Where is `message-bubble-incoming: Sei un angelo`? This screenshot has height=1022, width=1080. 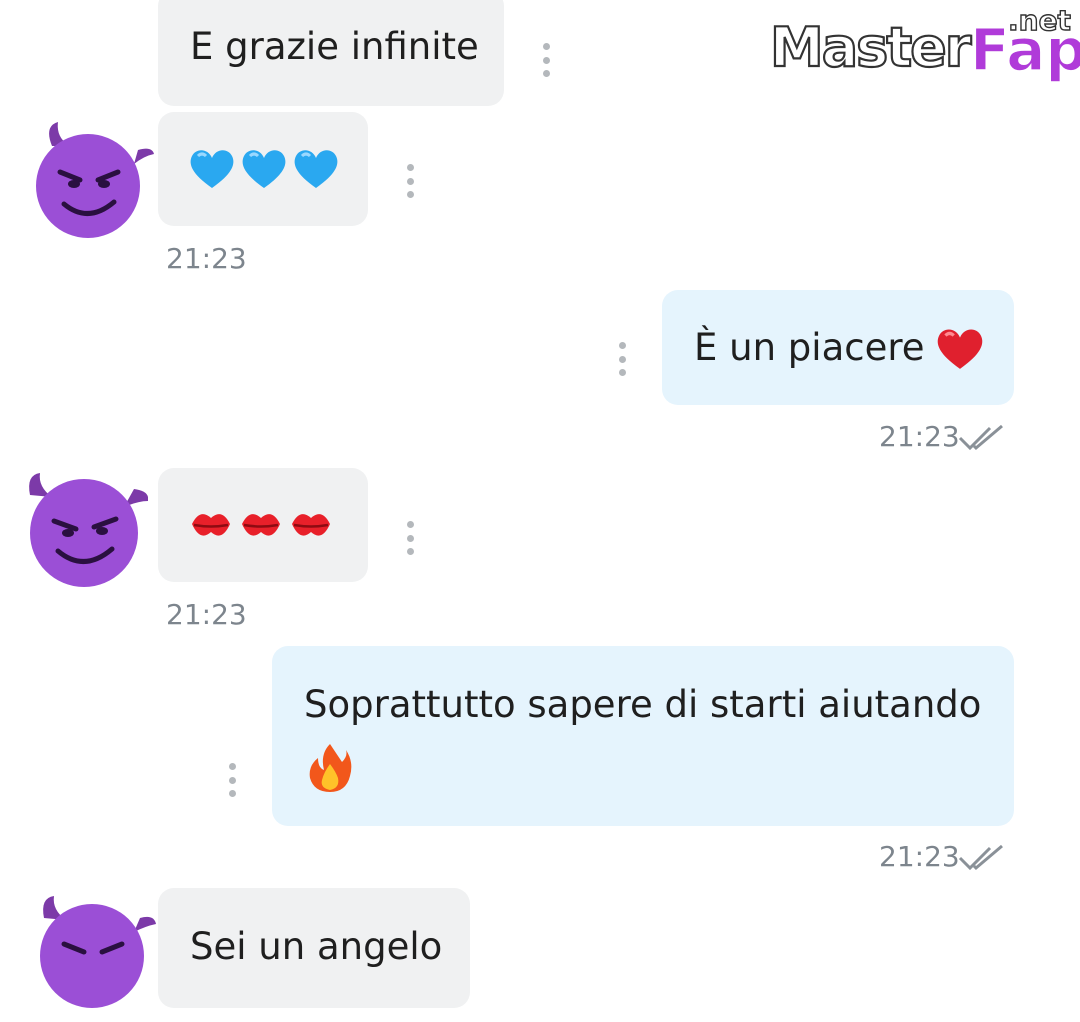
message-bubble-incoming: Sei un angelo is located at coordinates (314, 948).